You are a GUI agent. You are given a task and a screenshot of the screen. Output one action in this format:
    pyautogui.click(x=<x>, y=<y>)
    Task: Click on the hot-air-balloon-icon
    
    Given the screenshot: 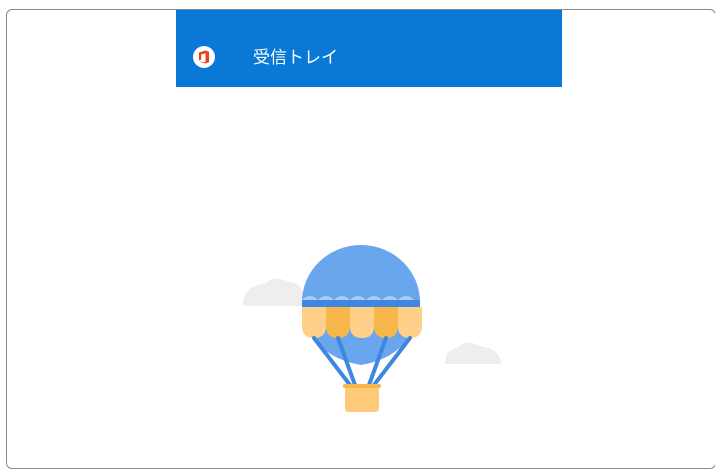 What is the action you would take?
    pyautogui.click(x=372, y=328)
    